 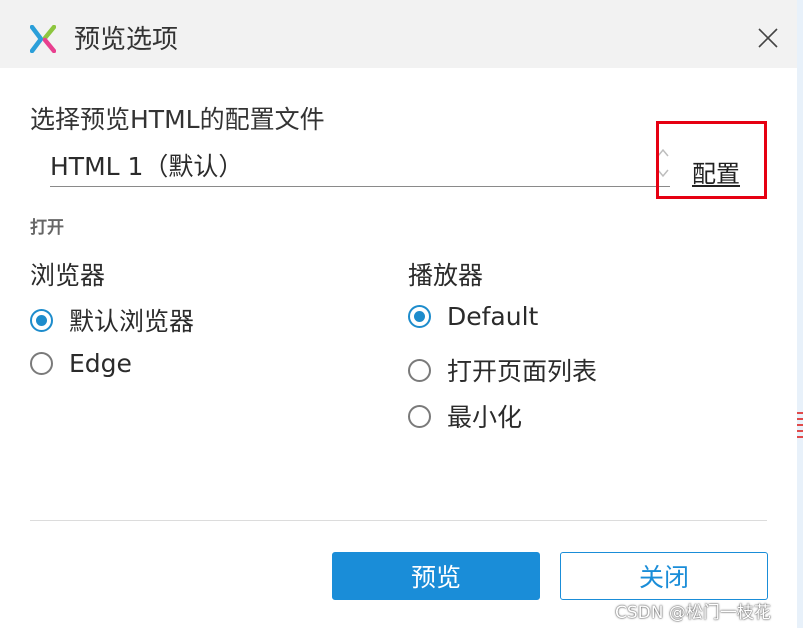 I want to click on radio-edge: Edge, so click(x=81, y=363).